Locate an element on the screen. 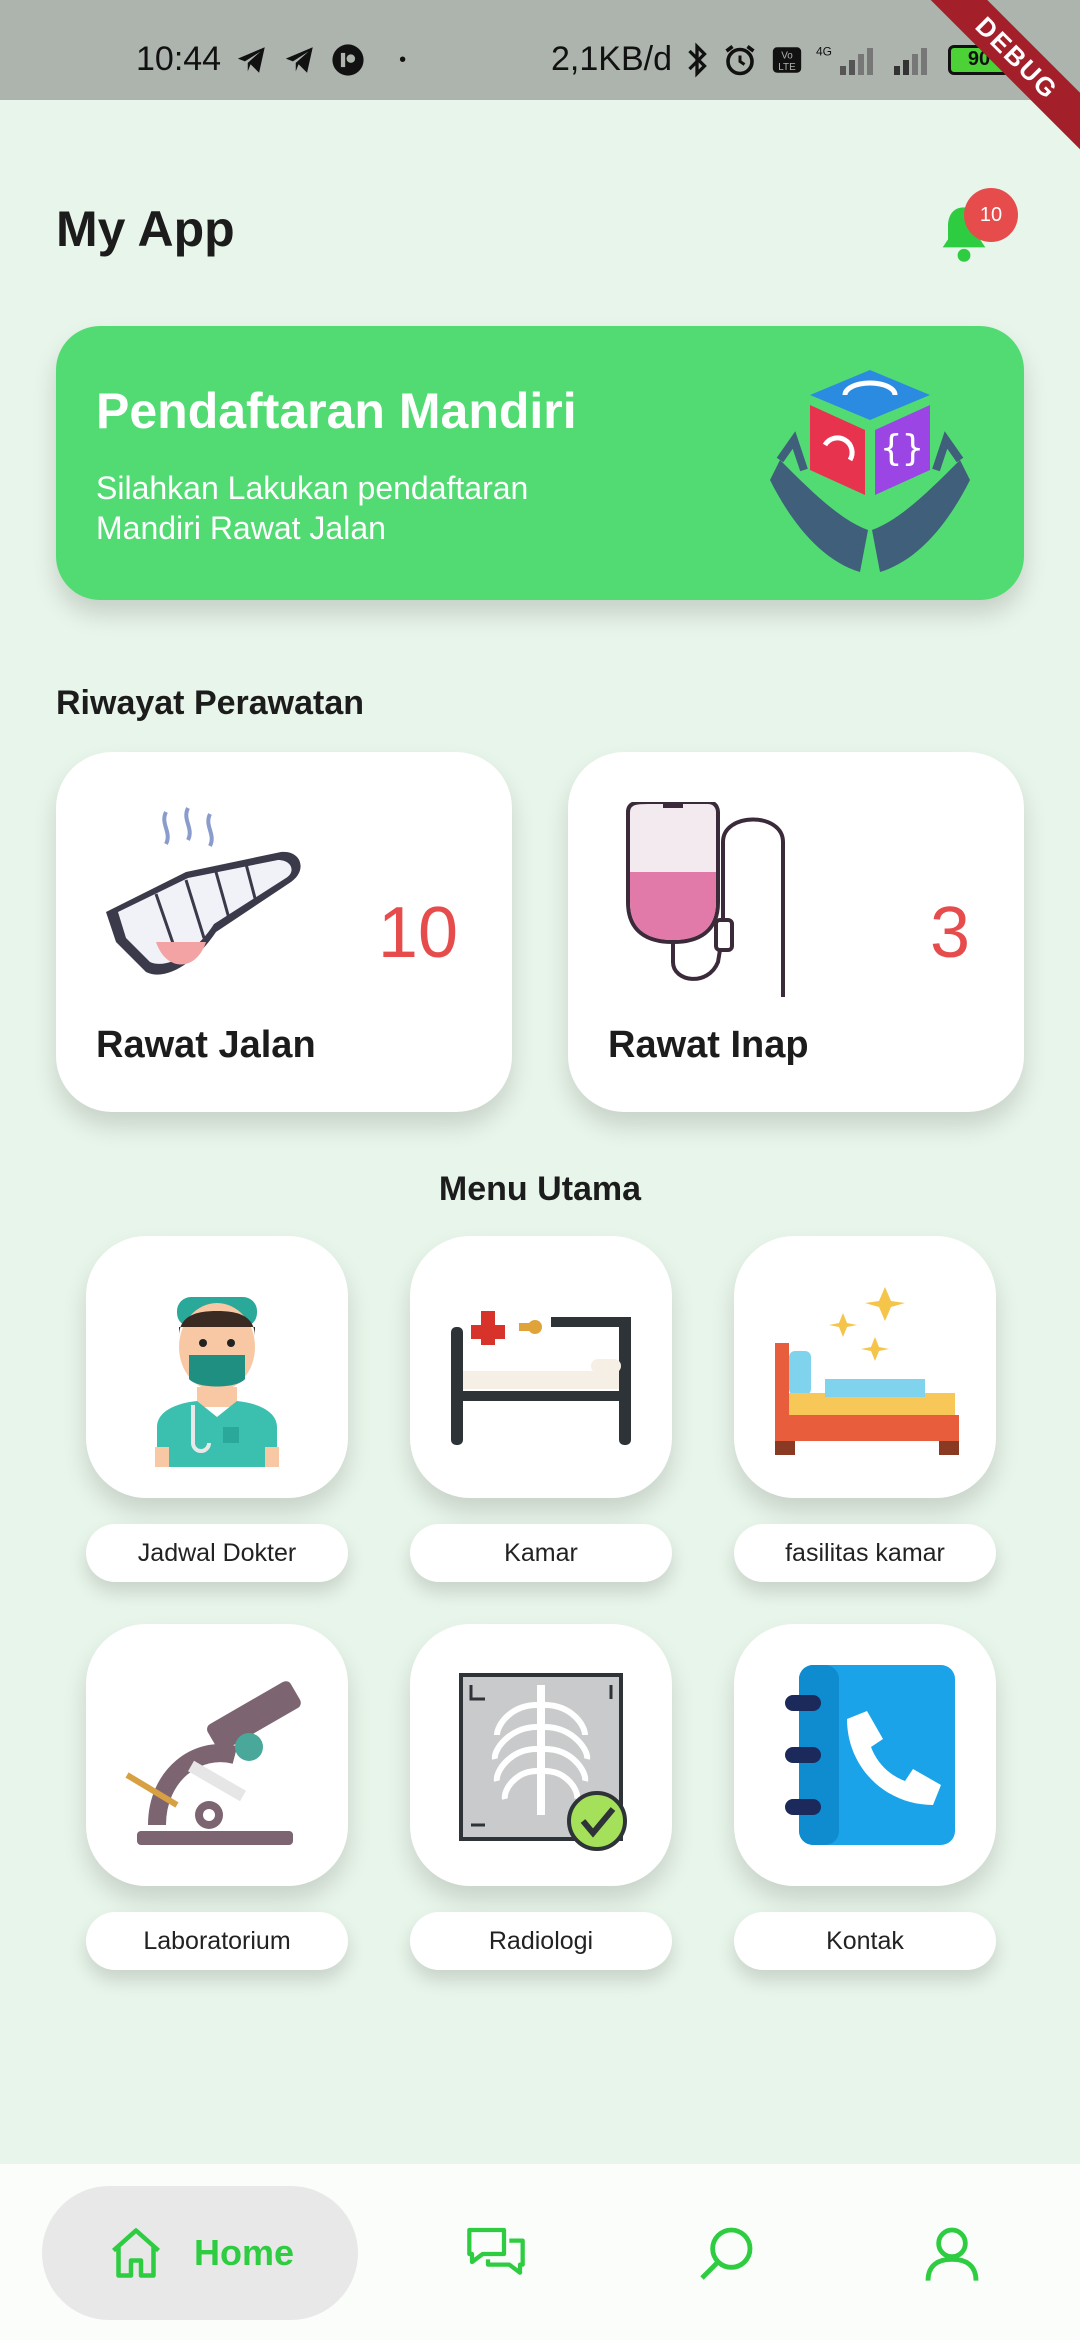 The image size is (1080, 2340). nav-home-button: Home is located at coordinates (200, 2253).